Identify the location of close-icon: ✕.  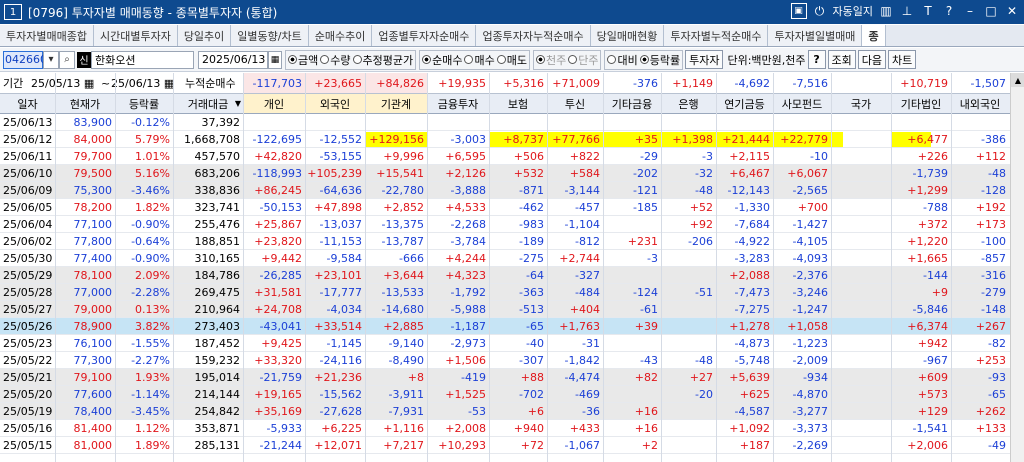
(1012, 11).